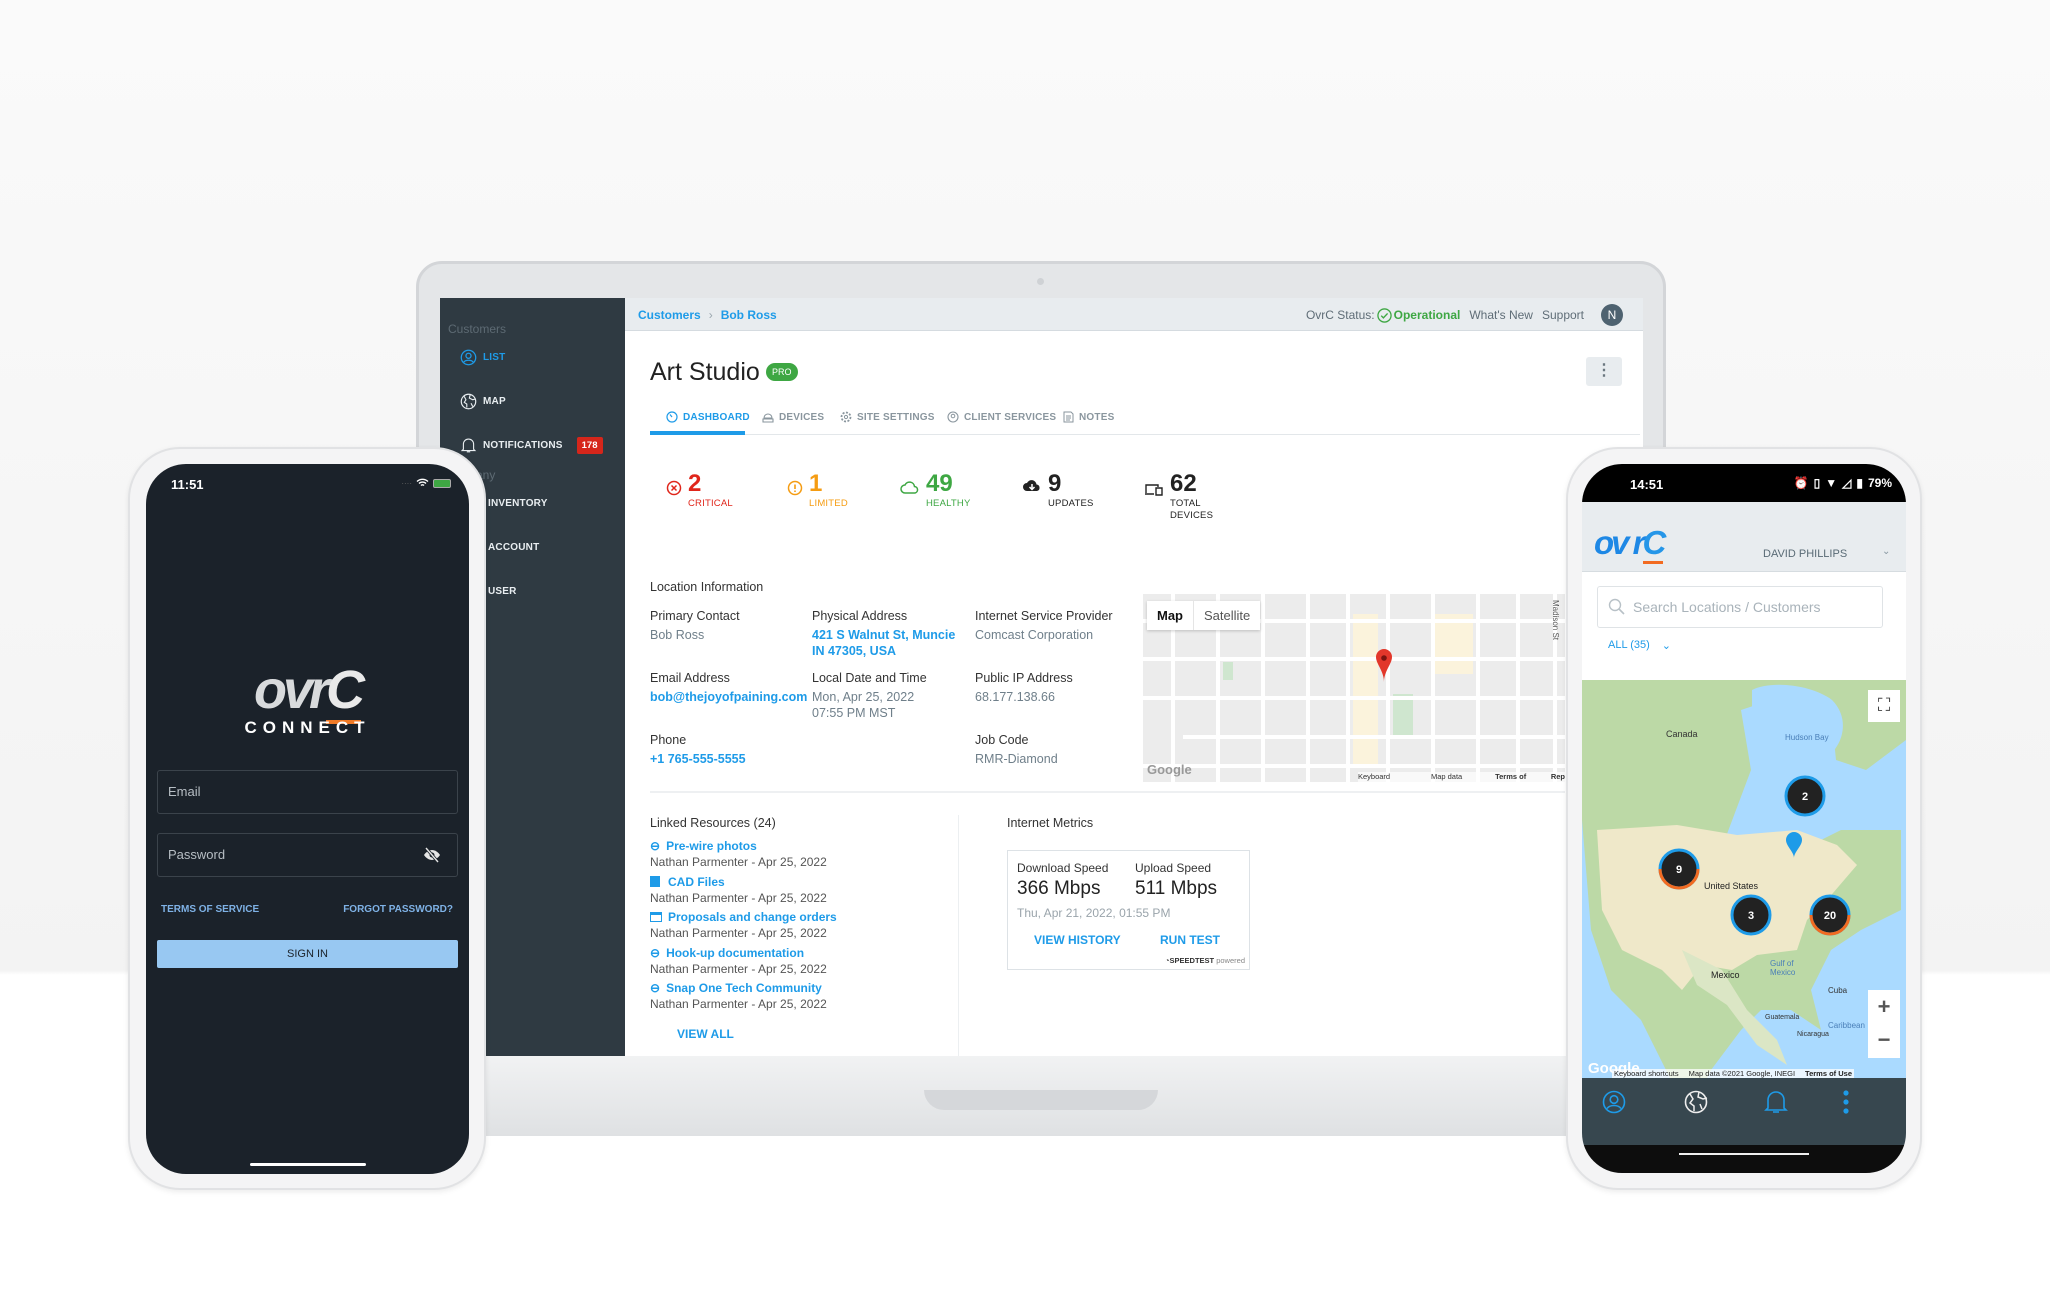 The width and height of the screenshot is (2050, 1302). I want to click on public-ip: Public IP Address 68.177.138.66, so click(1024, 688).